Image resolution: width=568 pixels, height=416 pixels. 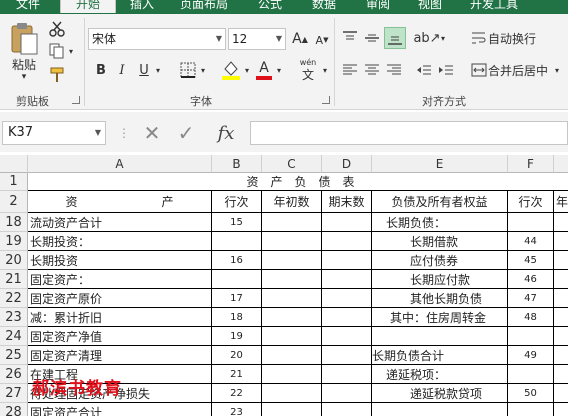 What do you see at coordinates (426, 38) in the screenshot?
I see `orientation-icon: ab↗` at bounding box center [426, 38].